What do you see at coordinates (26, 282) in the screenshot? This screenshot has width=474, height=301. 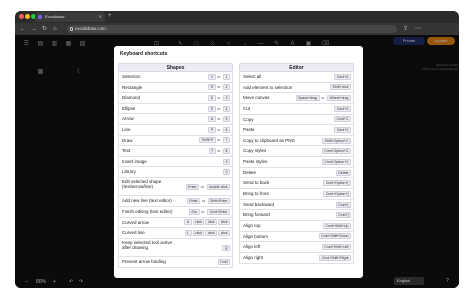 I see `zoom-out-button: −` at bounding box center [26, 282].